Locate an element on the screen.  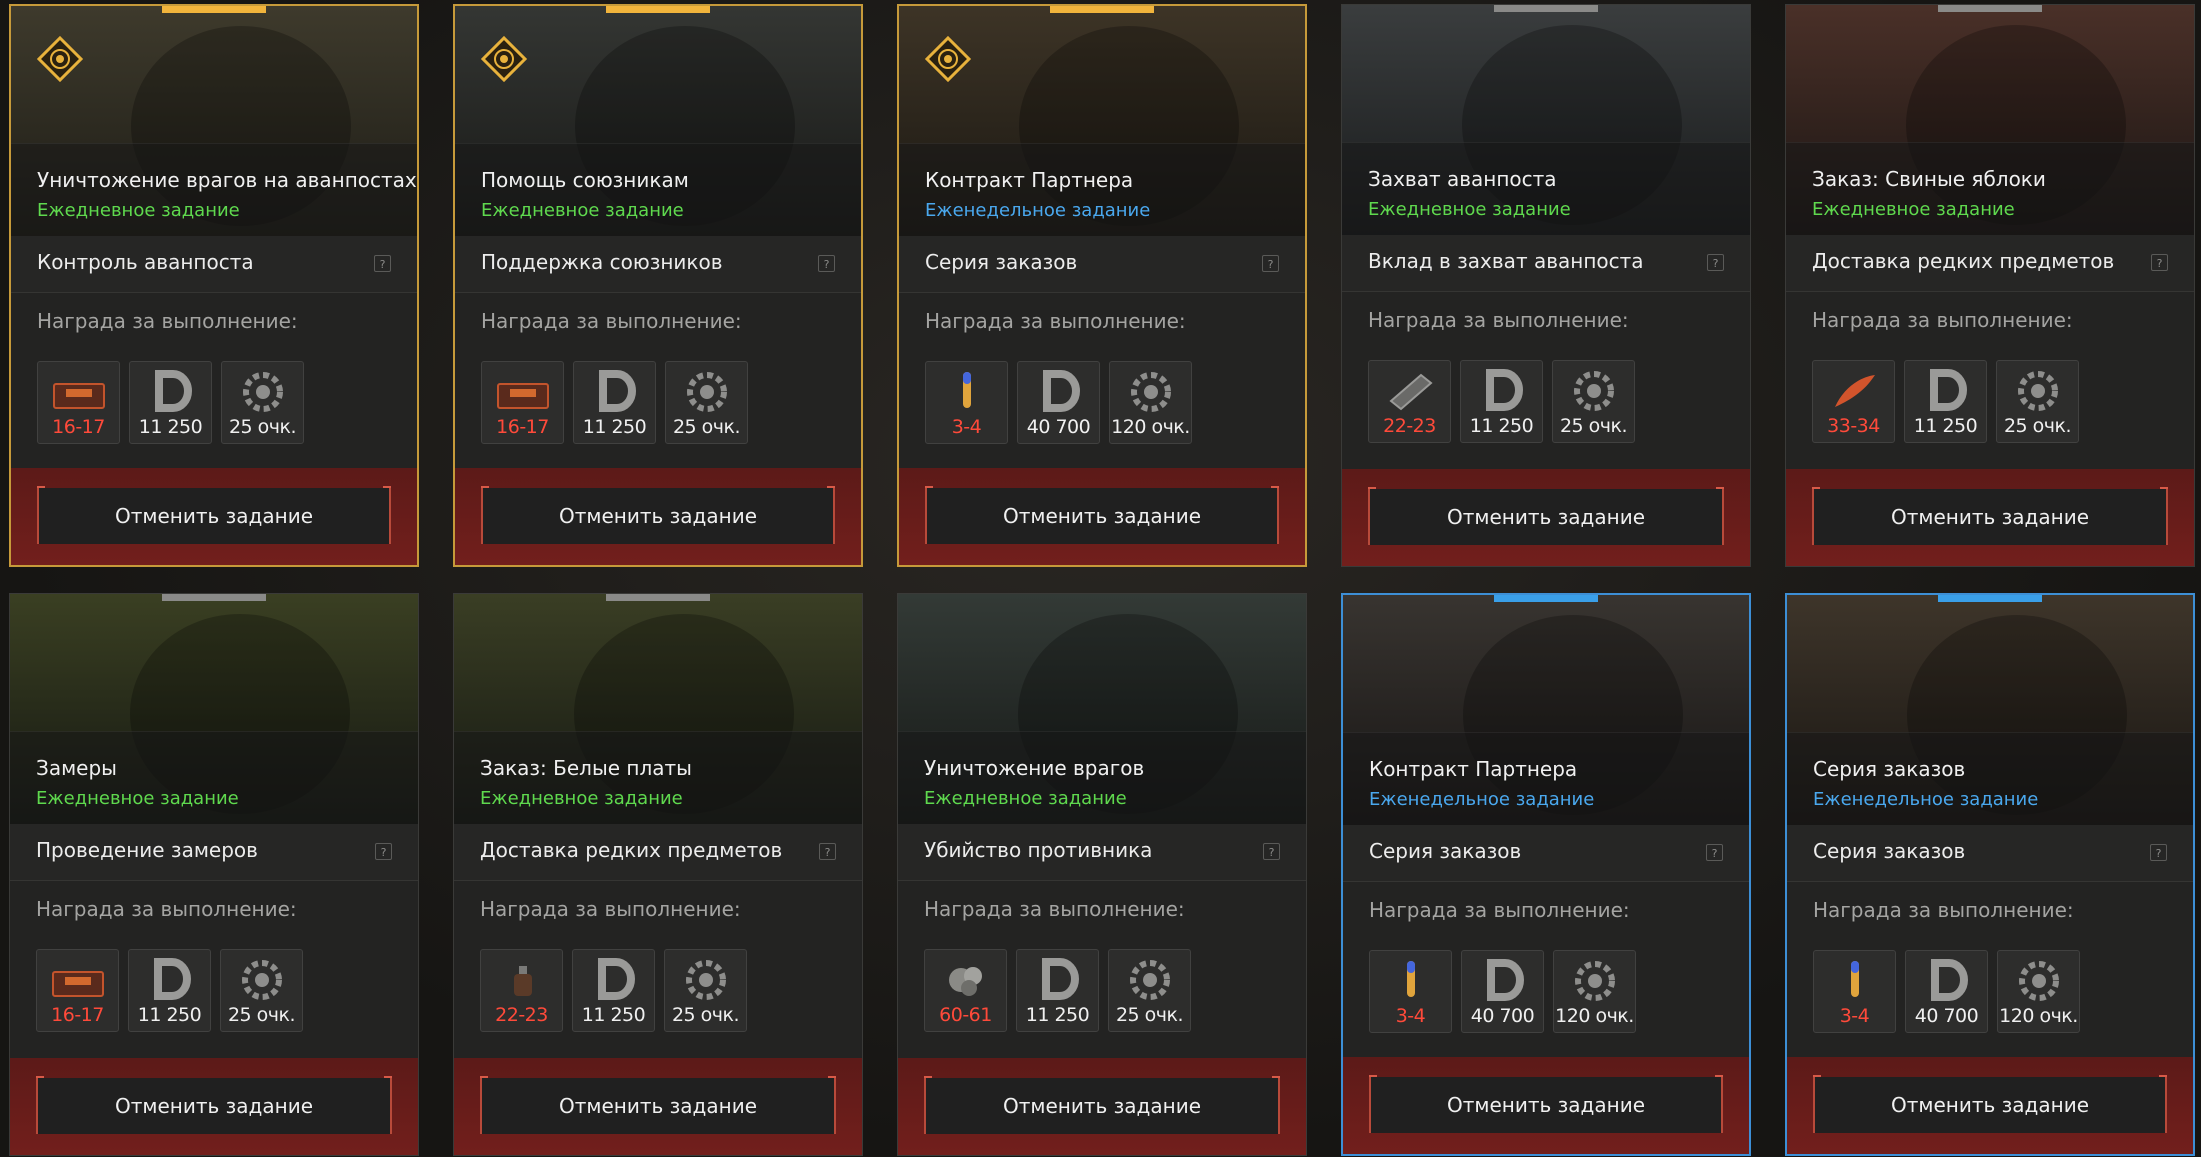
reward-item: 60-61 is located at coordinates (965, 990).